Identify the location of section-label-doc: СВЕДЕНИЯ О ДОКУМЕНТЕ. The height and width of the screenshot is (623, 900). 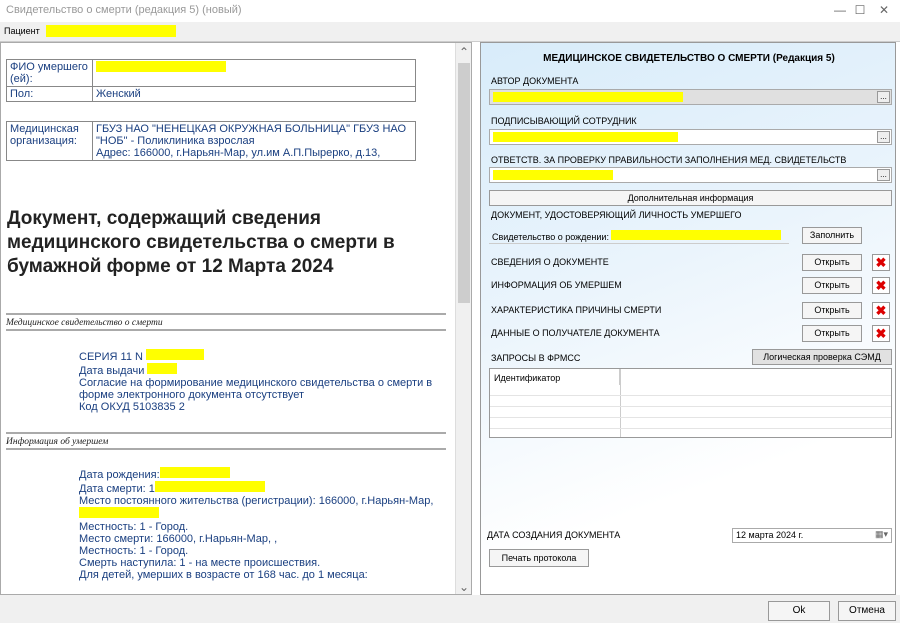
(550, 262).